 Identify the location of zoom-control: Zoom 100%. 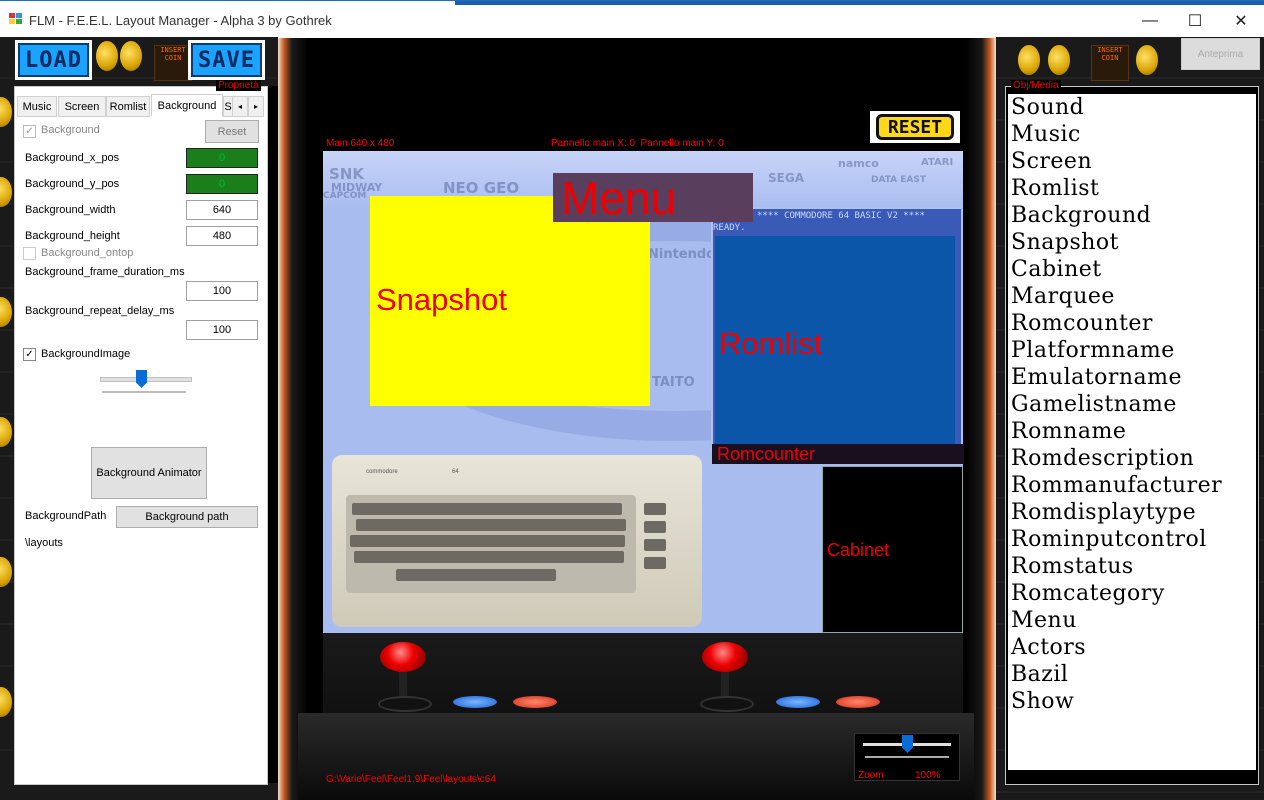
(907, 757).